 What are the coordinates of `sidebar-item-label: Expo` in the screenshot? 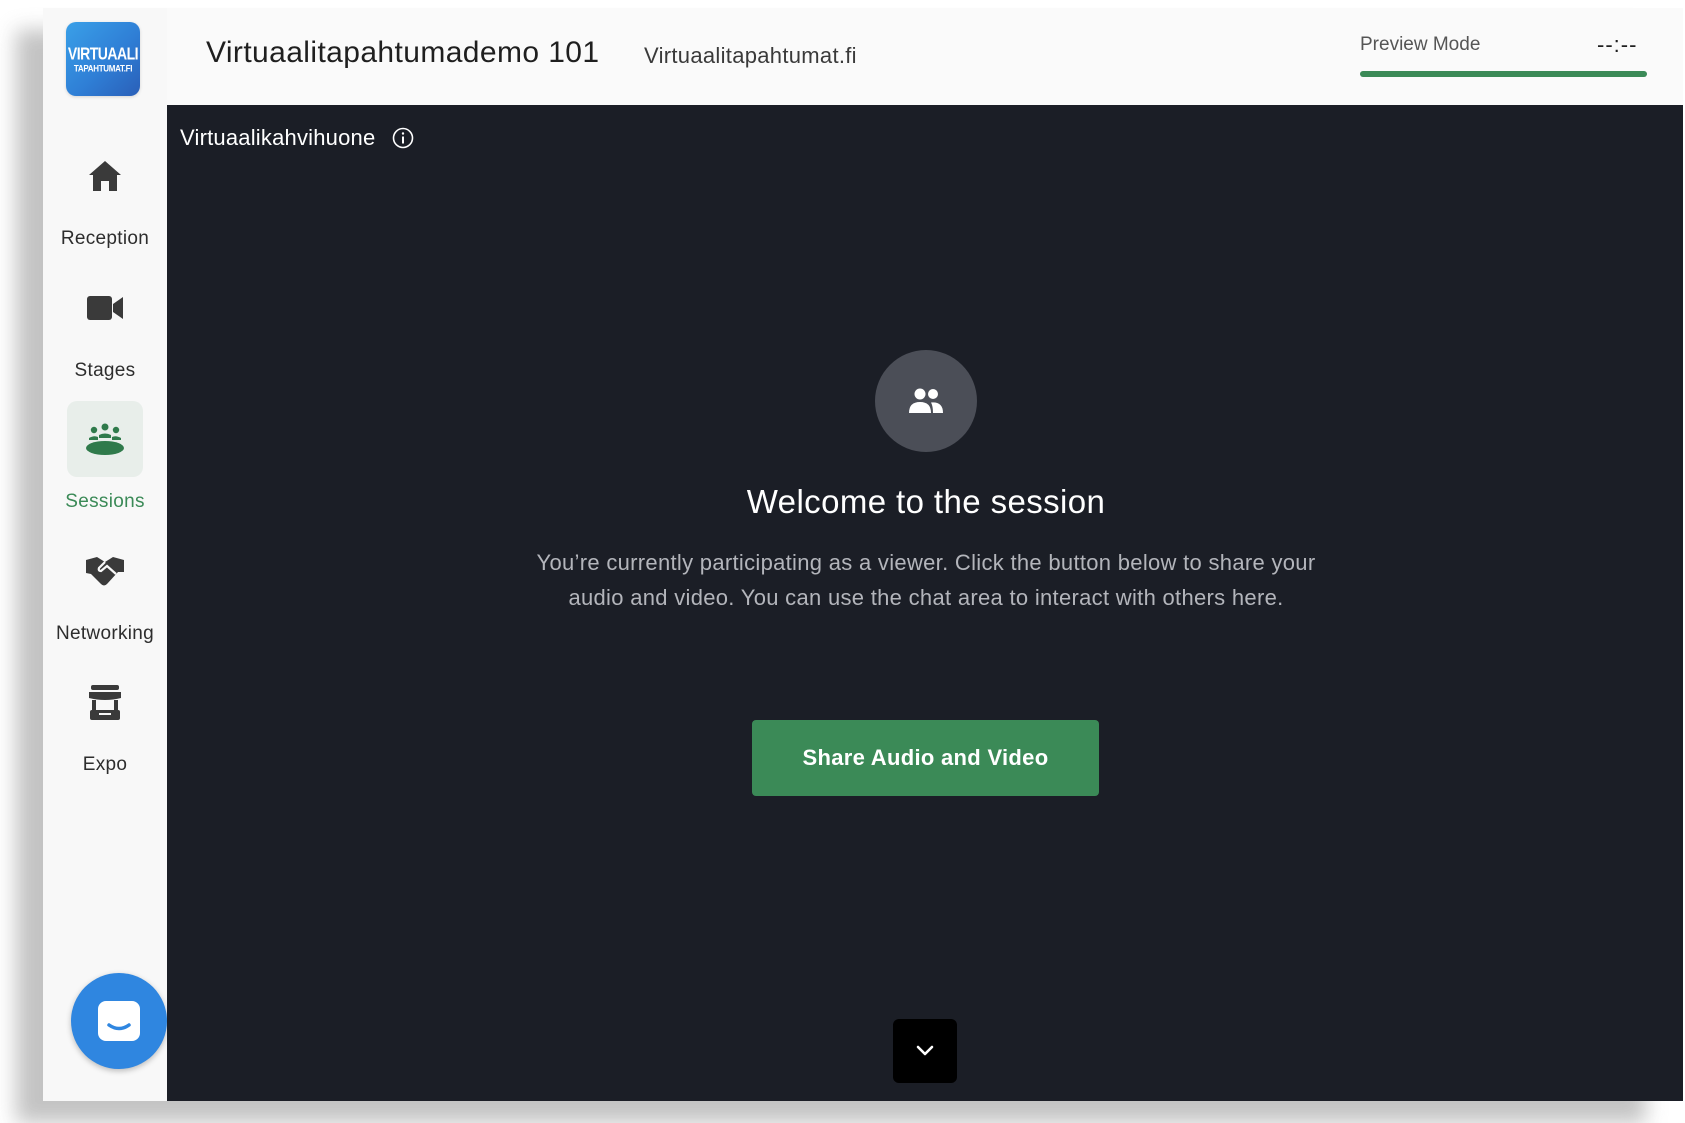 It's located at (105, 764).